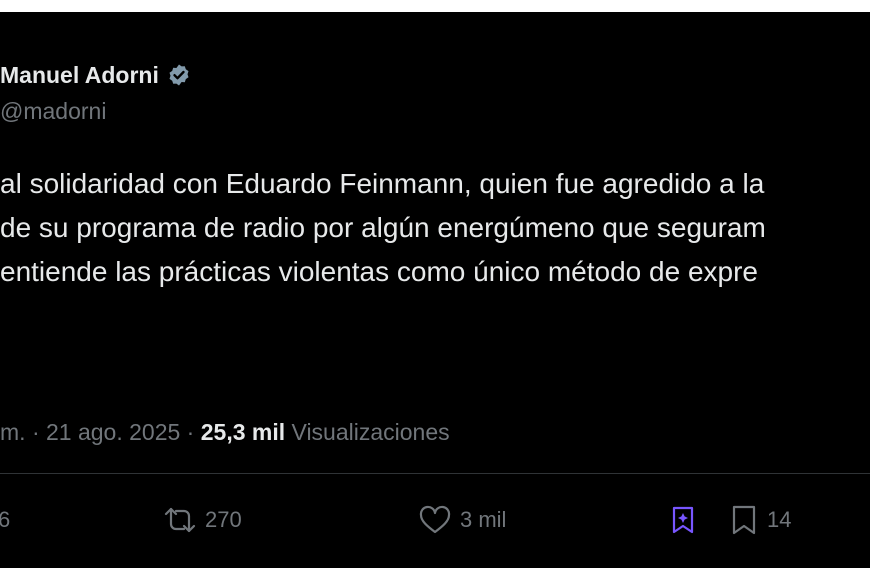 This screenshot has height=580, width=870. What do you see at coordinates (483, 519) in the screenshot?
I see `like-count: 3 mil` at bounding box center [483, 519].